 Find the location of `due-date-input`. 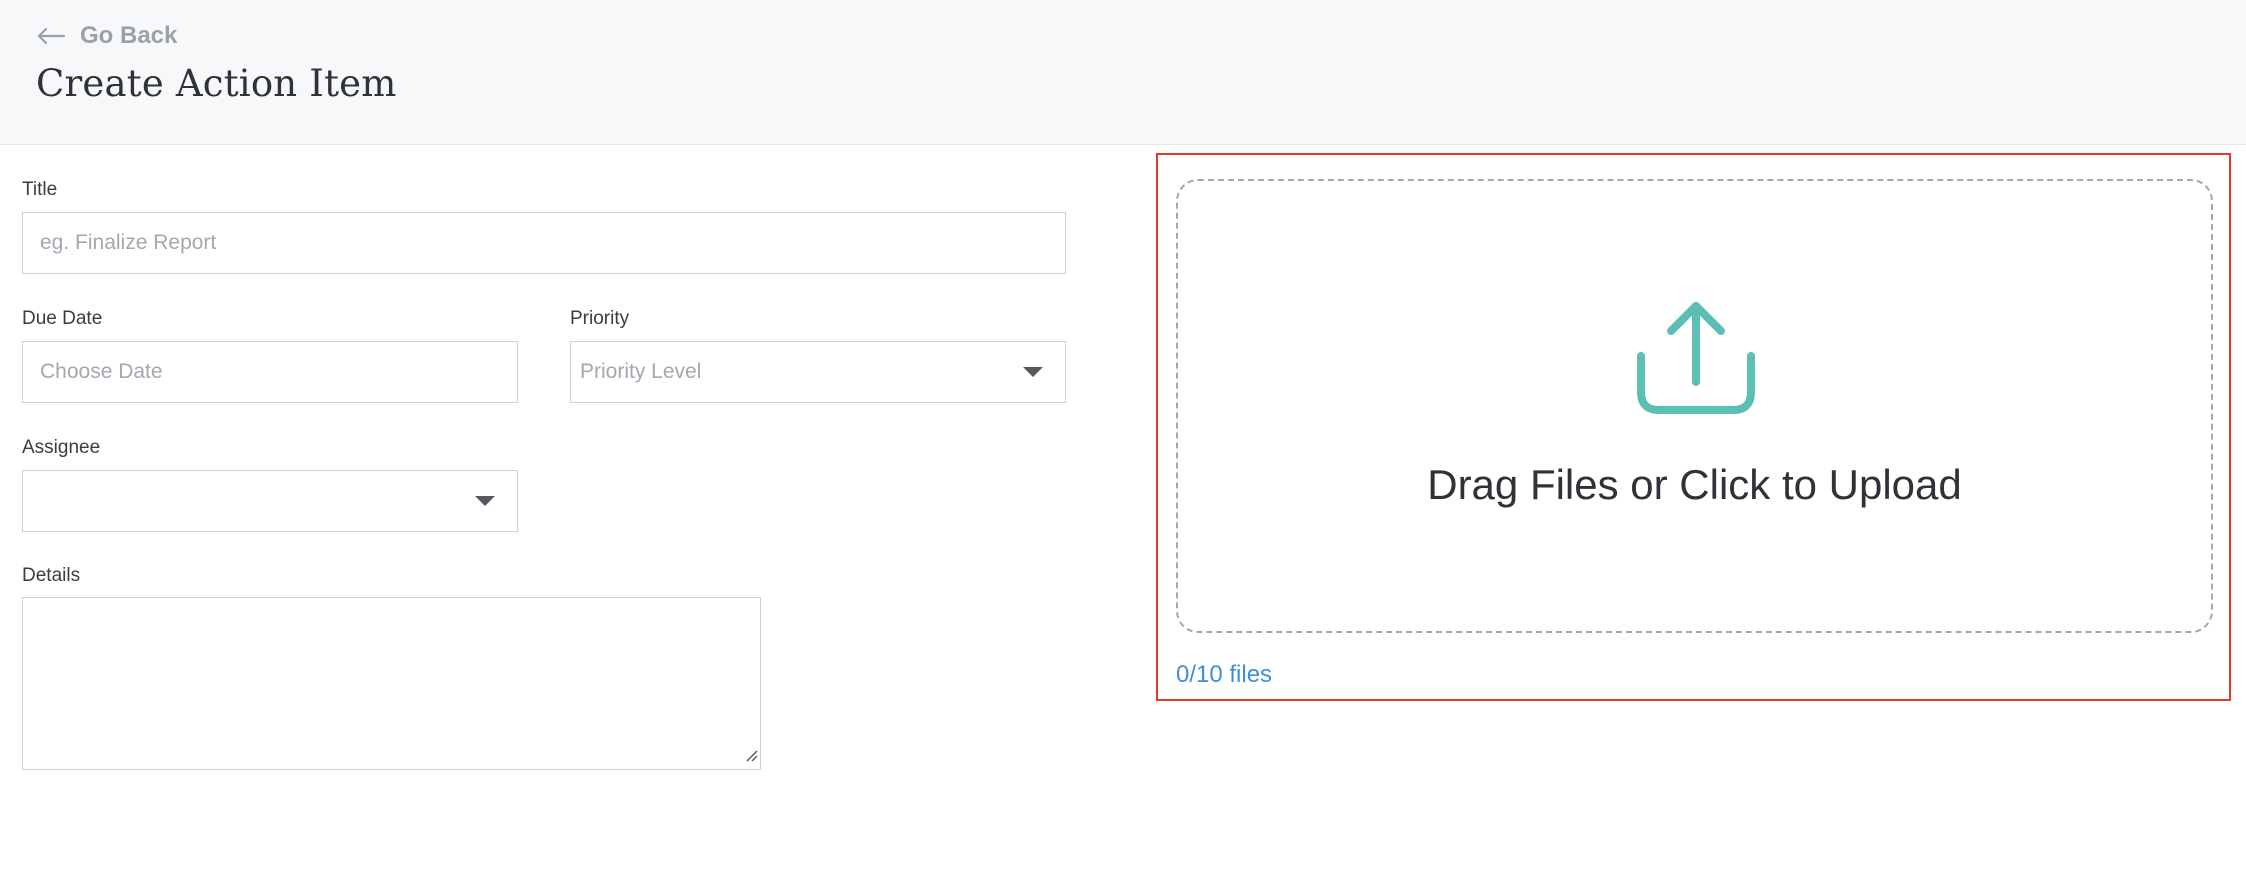

due-date-input is located at coordinates (278, 372).